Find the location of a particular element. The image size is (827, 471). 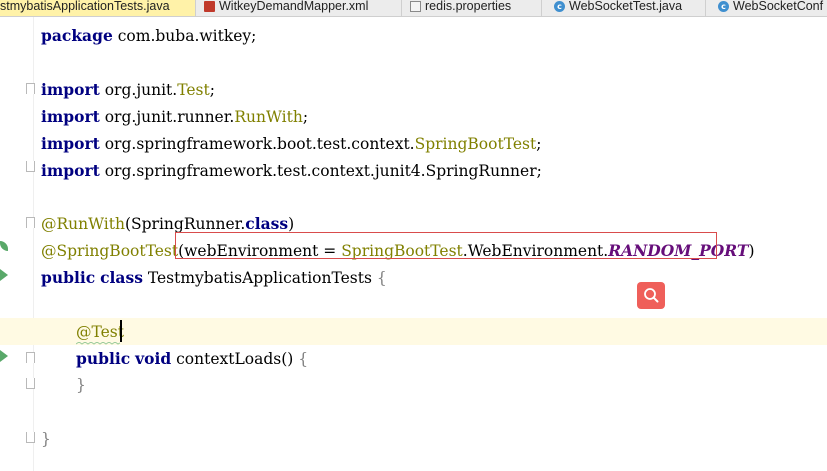

import-class: Test is located at coordinates (193, 90).